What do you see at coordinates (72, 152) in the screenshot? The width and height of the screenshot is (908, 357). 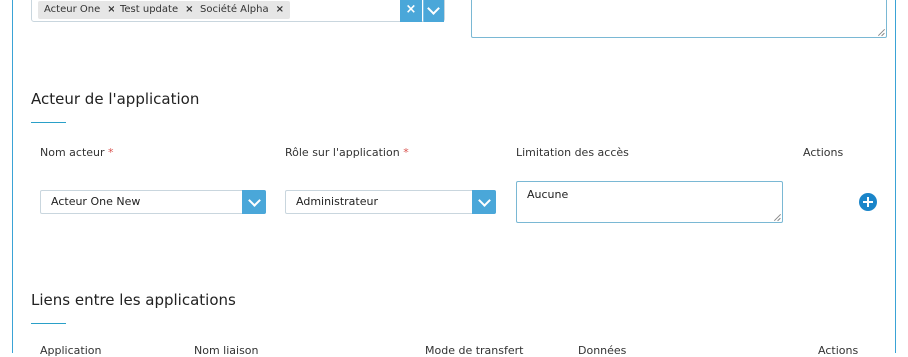 I see `header-label: Nom acteur` at bounding box center [72, 152].